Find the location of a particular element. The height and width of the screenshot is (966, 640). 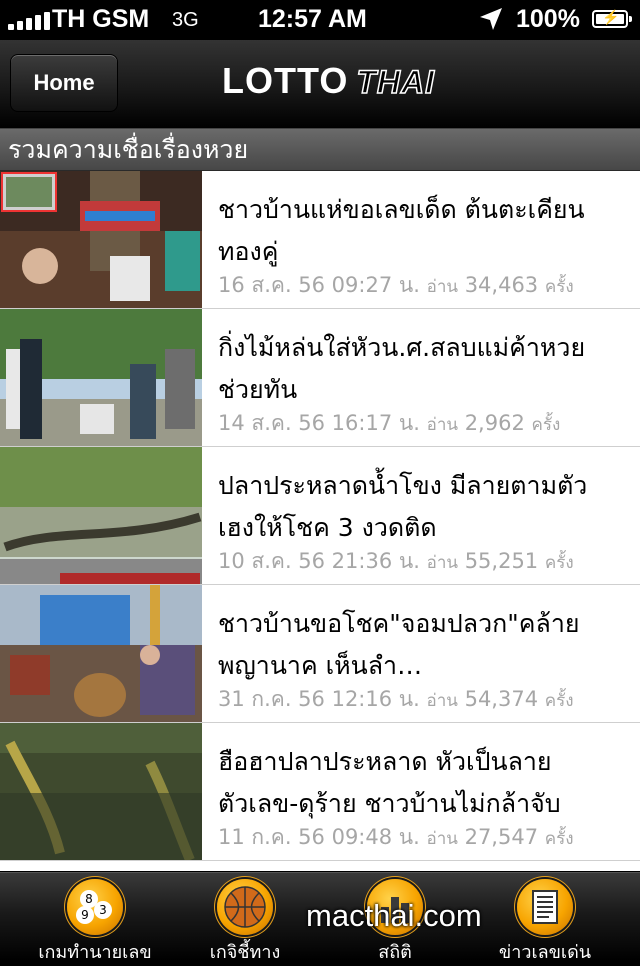

news-icon is located at coordinates (545, 907).